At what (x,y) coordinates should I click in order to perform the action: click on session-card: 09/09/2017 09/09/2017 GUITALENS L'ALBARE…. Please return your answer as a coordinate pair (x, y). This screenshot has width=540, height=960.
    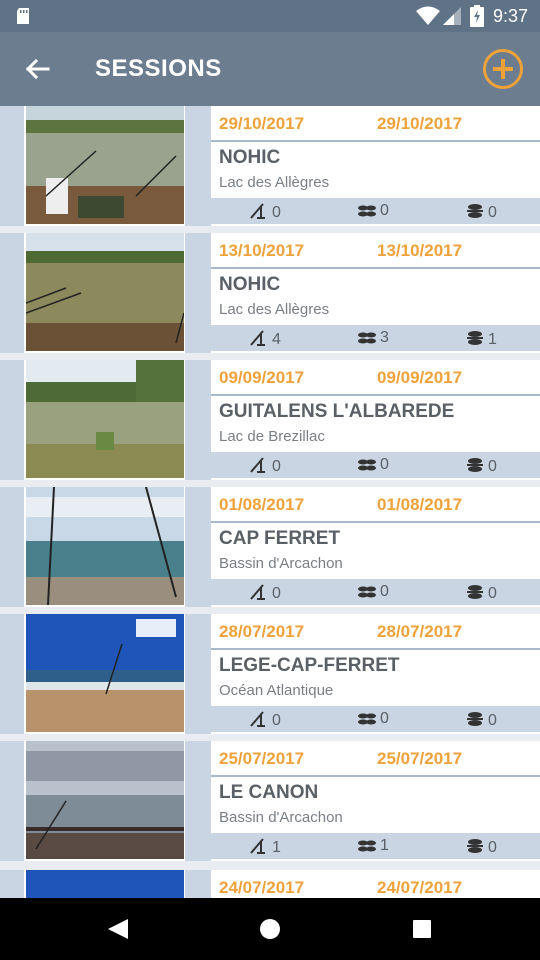
    Looking at the image, I should click on (270, 420).